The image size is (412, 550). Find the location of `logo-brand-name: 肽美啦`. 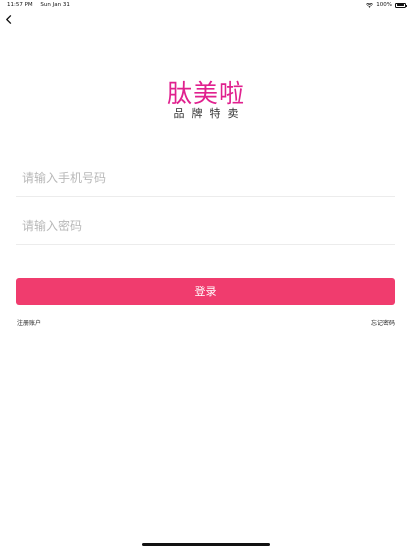

logo-brand-name: 肽美啦 is located at coordinates (205, 93).